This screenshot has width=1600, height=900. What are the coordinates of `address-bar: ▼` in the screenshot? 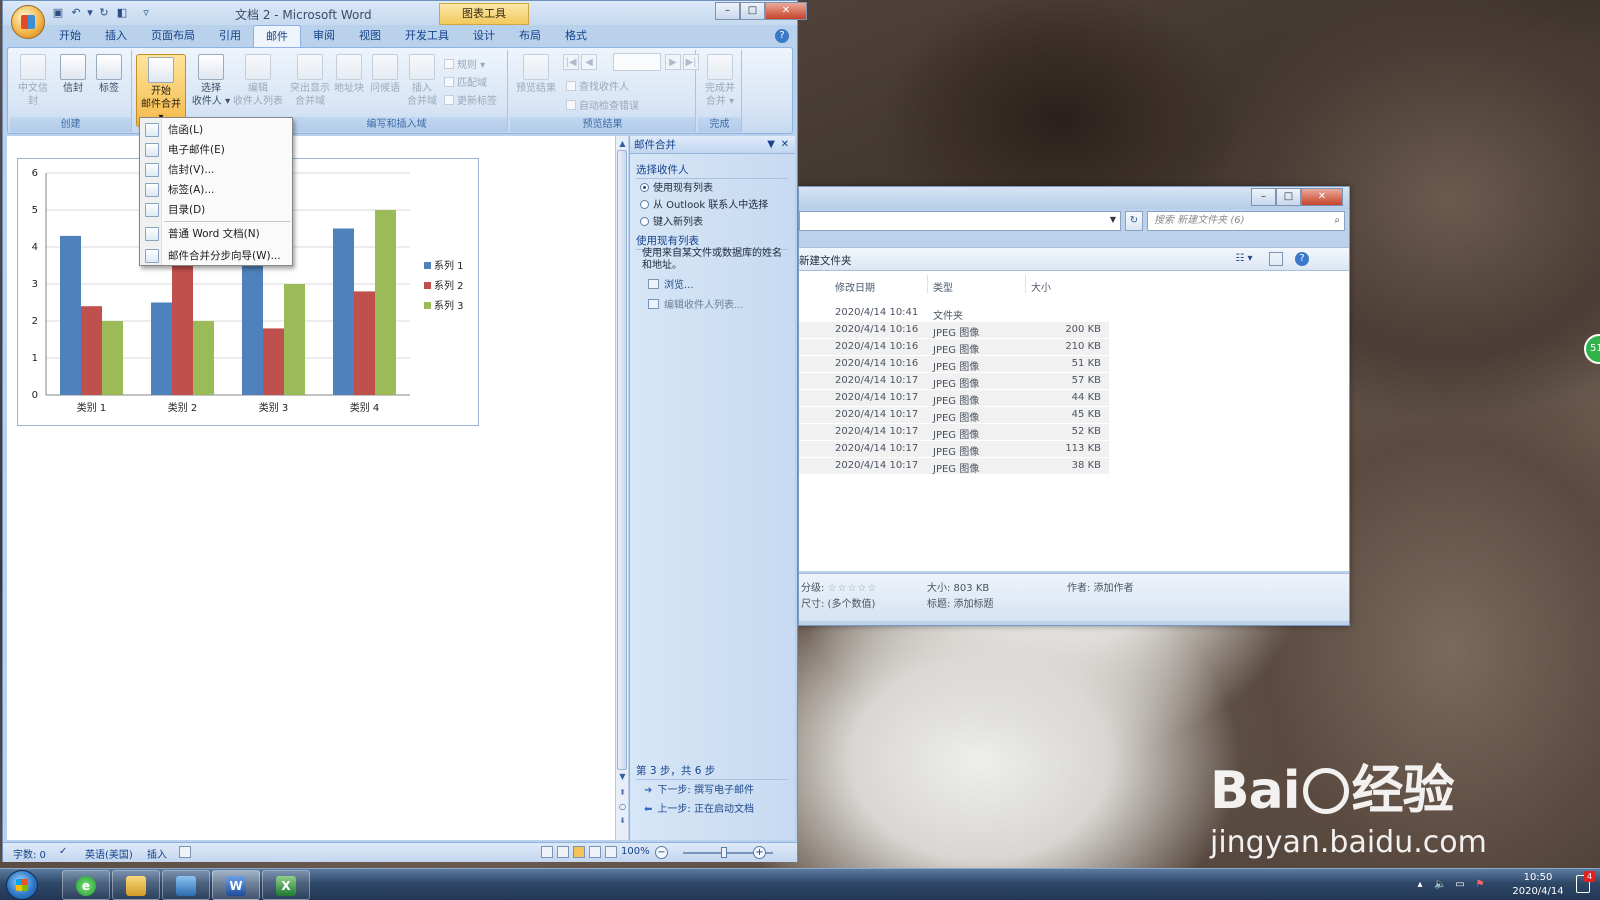 It's located at (960, 221).